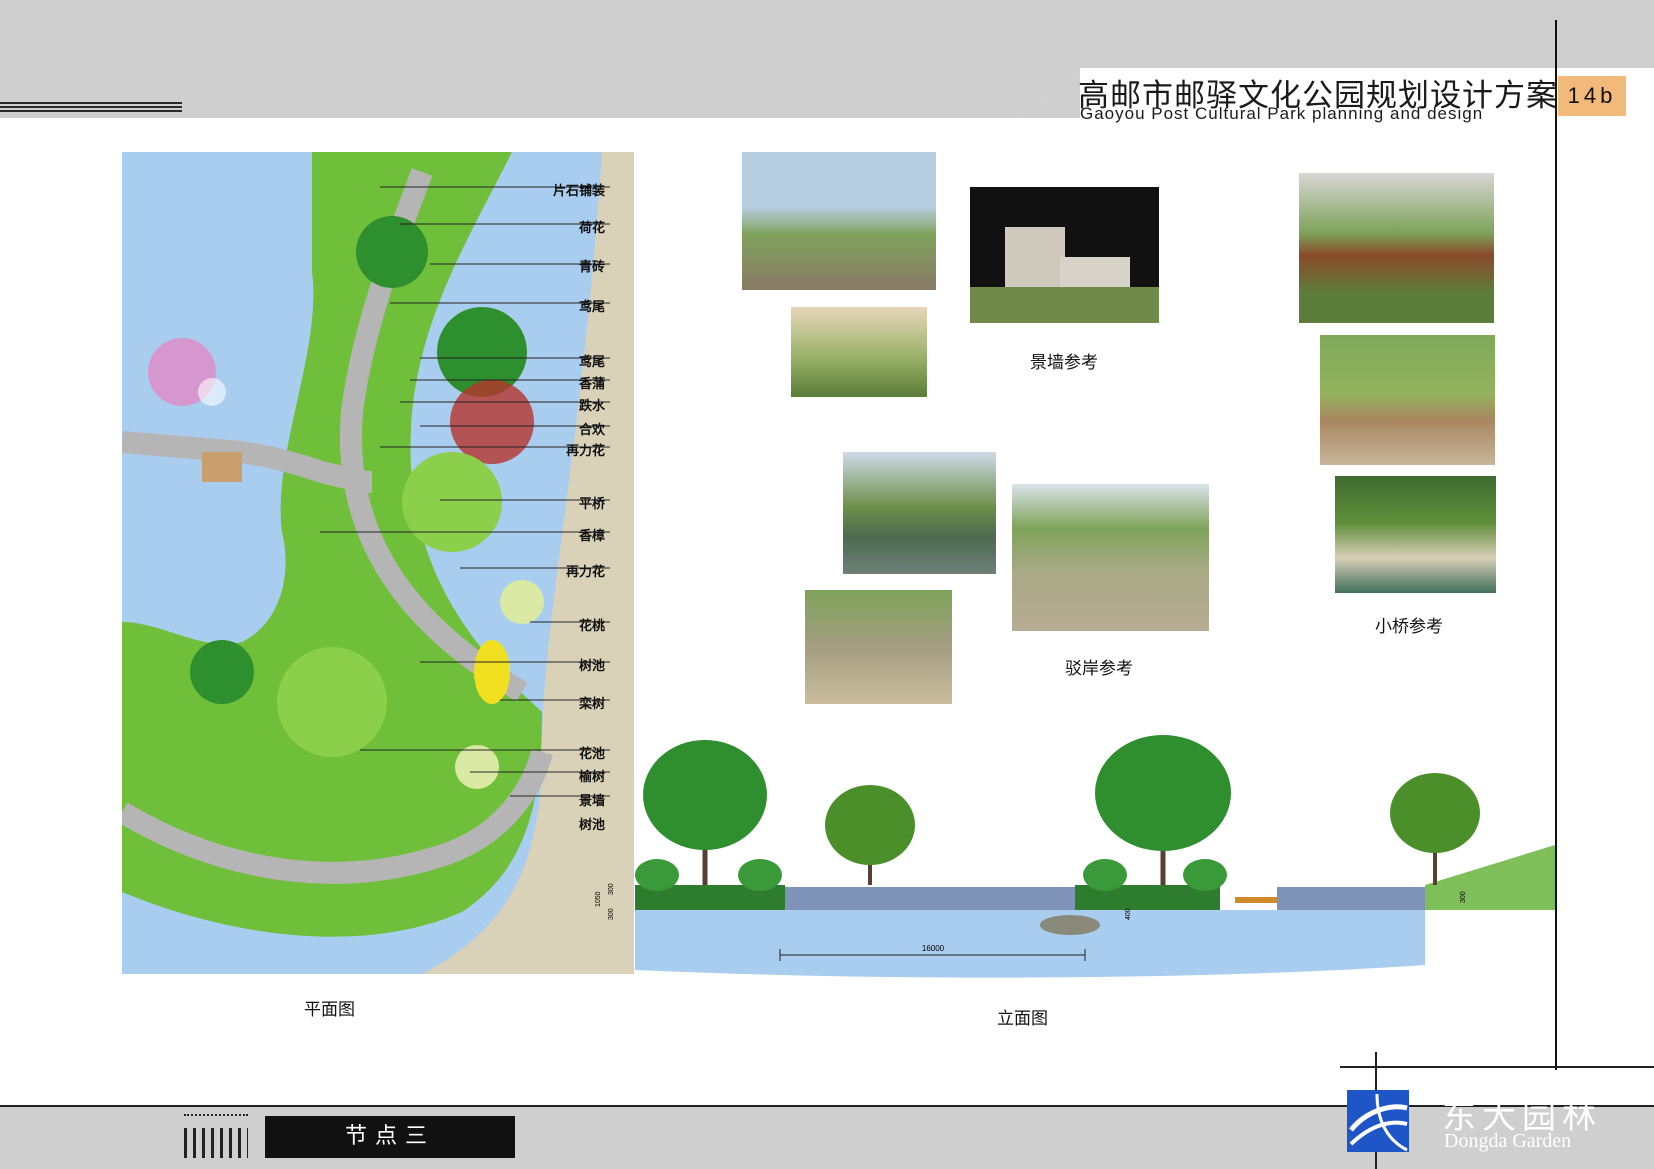 The image size is (1654, 1169). I want to click on plant-label: 栾树, so click(591, 704).